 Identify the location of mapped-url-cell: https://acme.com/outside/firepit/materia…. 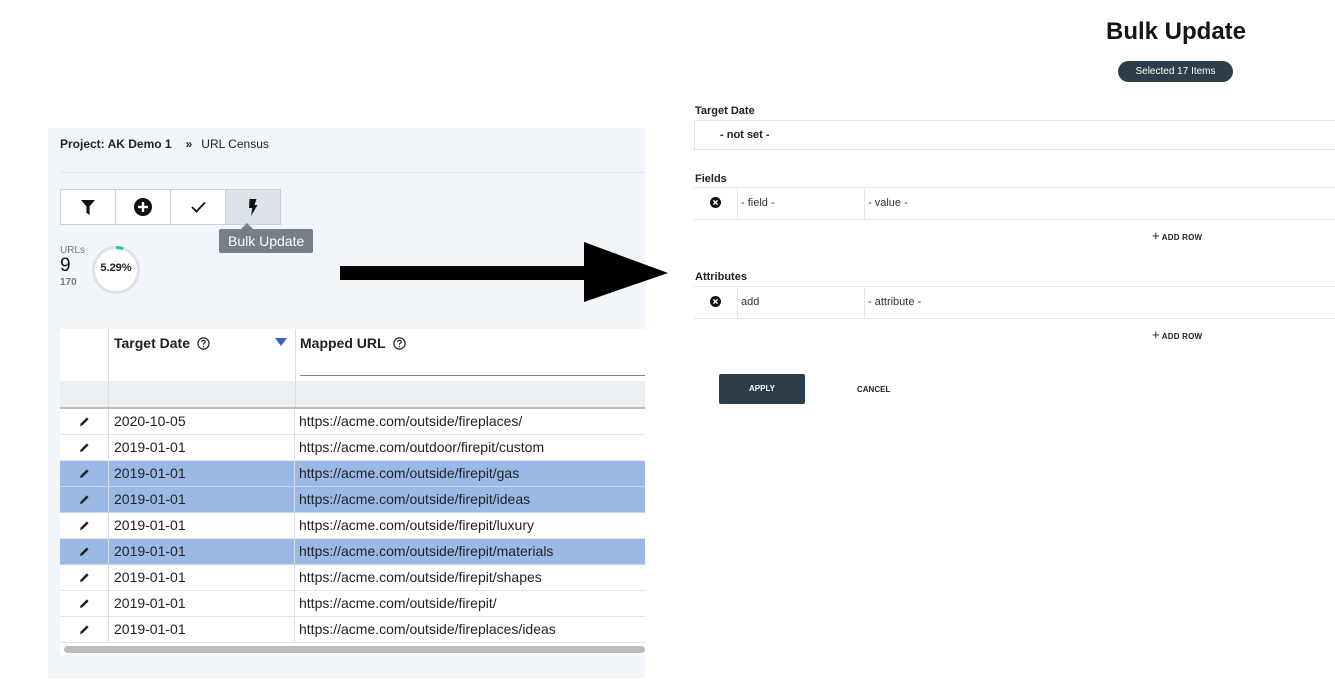
(470, 551).